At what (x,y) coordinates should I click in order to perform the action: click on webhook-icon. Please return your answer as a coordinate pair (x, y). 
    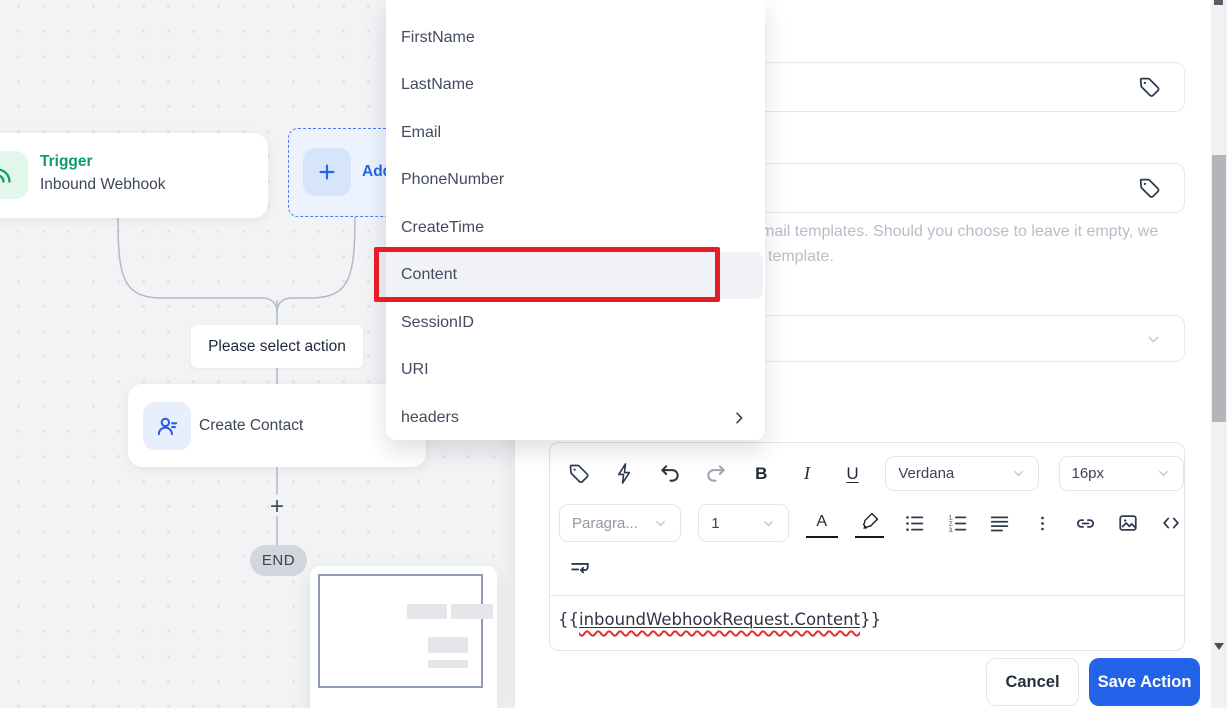
    Looking at the image, I should click on (14, 175).